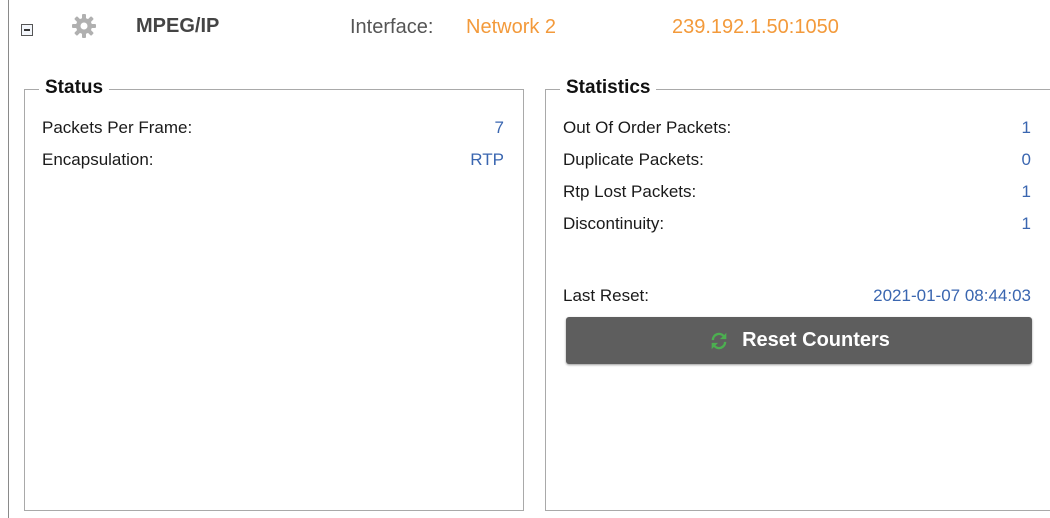  I want to click on status-row-encapsulation: Encapsulation: RTP, so click(273, 162).